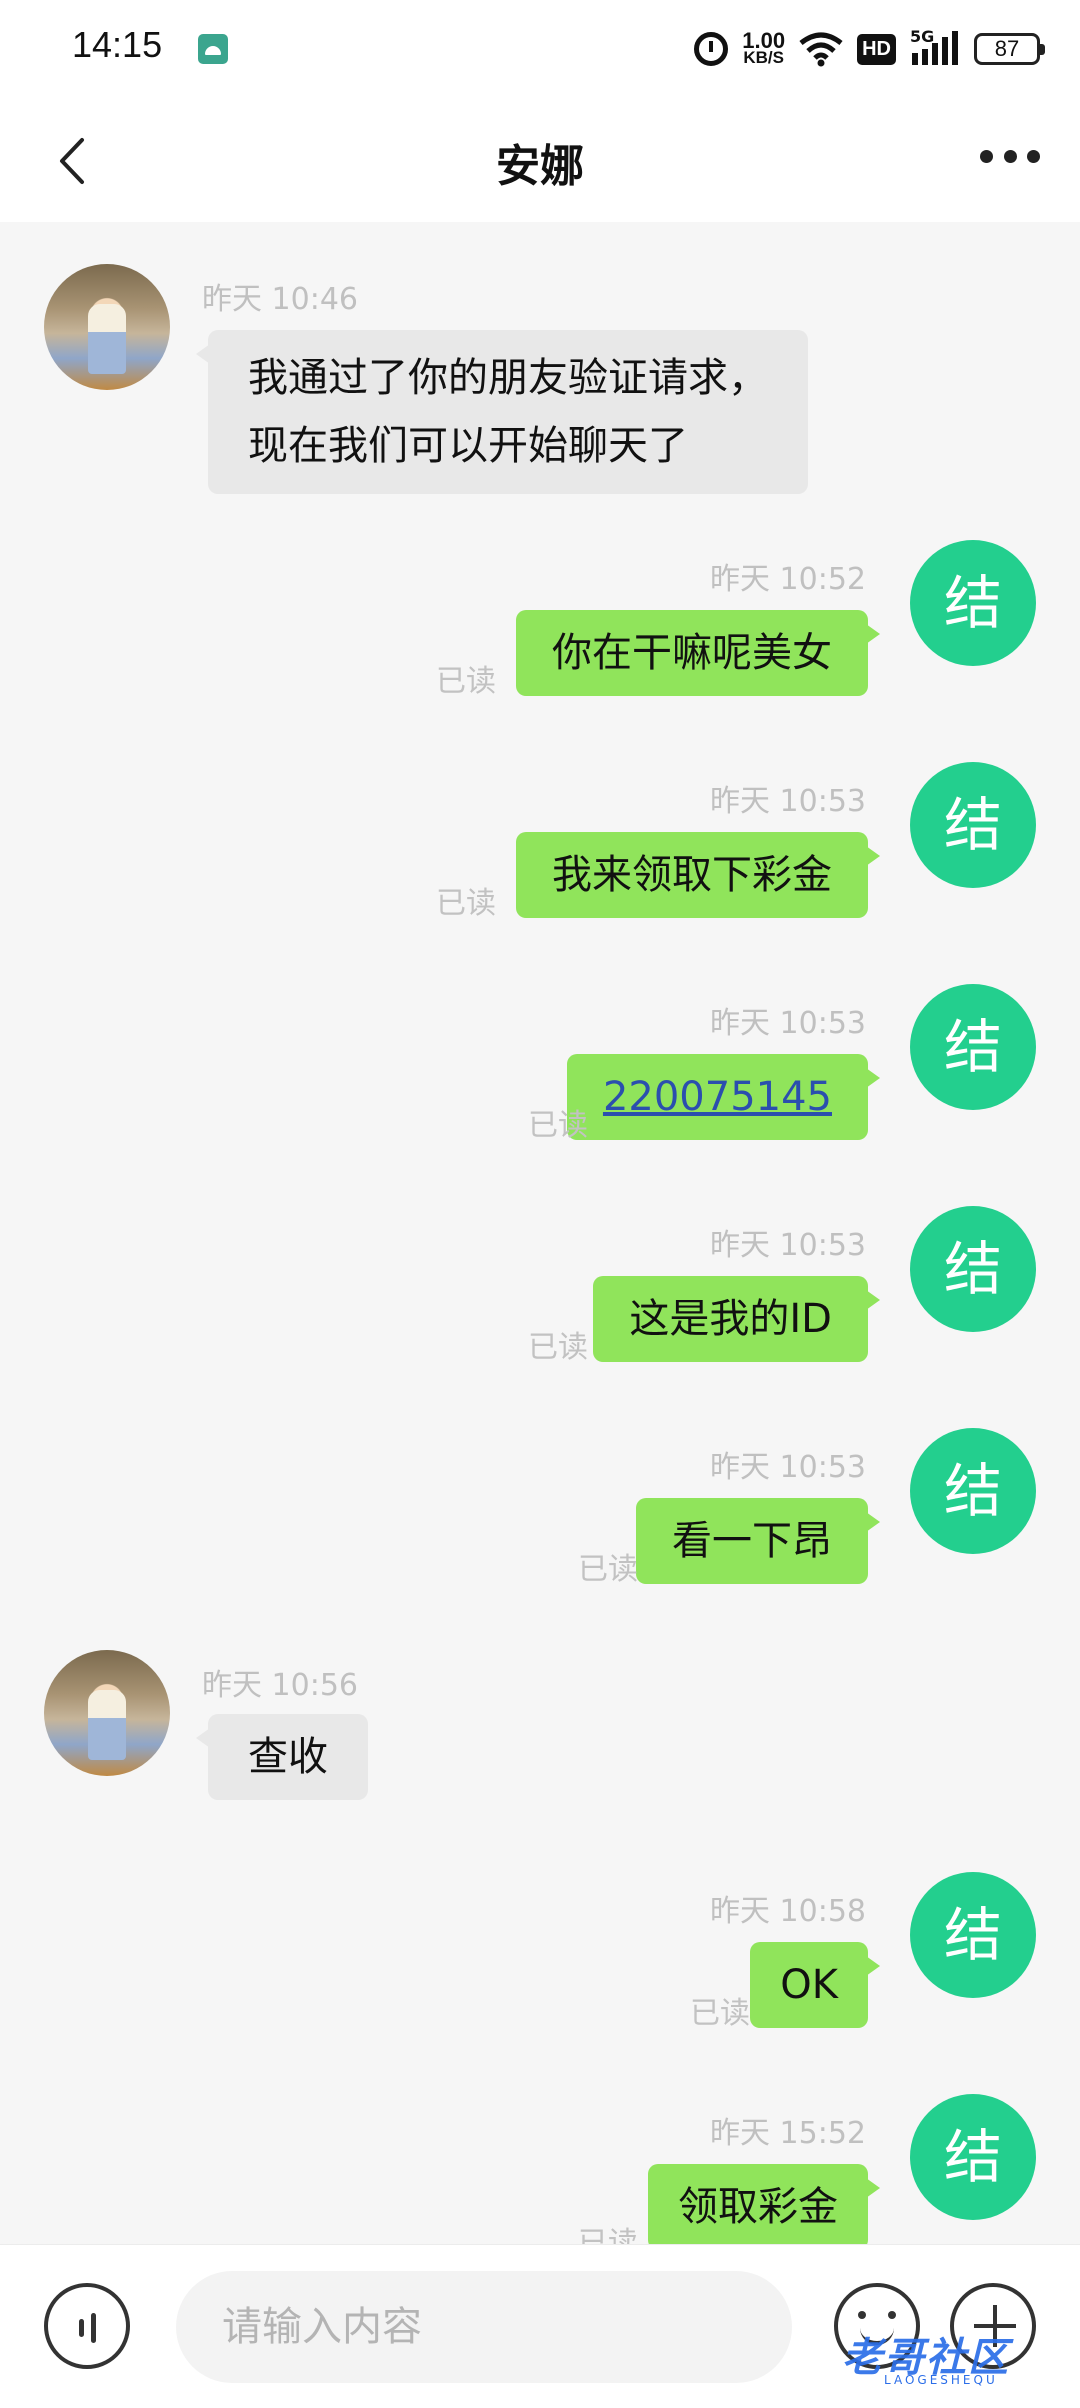  Describe the element at coordinates (692, 653) in the screenshot. I see `message-text: 你在干嘛呢美女` at that location.